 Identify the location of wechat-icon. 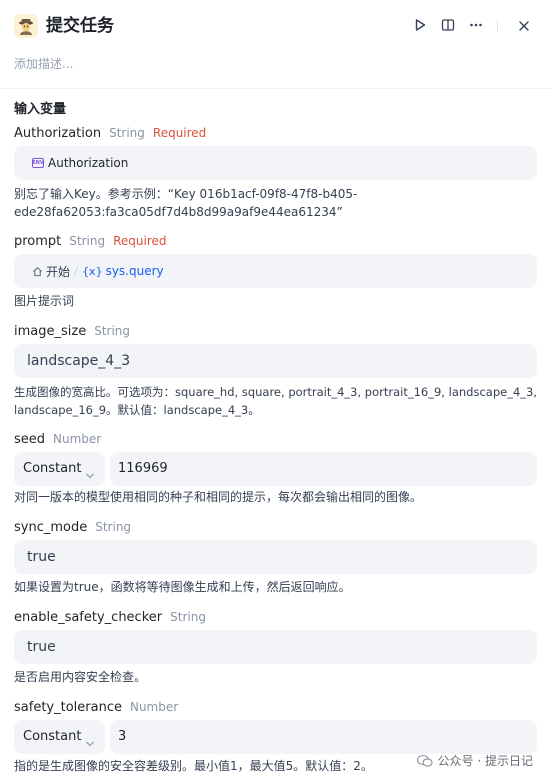
(424, 761).